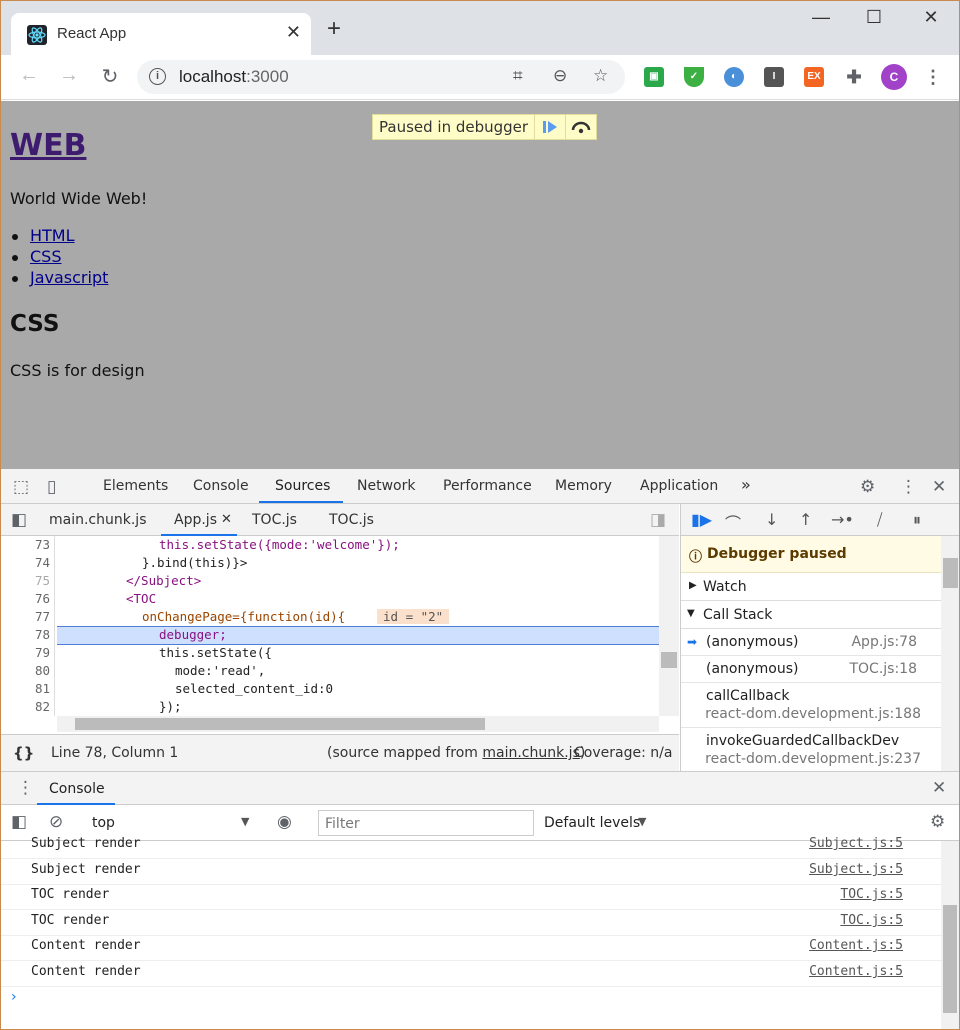 The width and height of the screenshot is (960, 1030). I want to click on reload-icon: ↻, so click(110, 76).